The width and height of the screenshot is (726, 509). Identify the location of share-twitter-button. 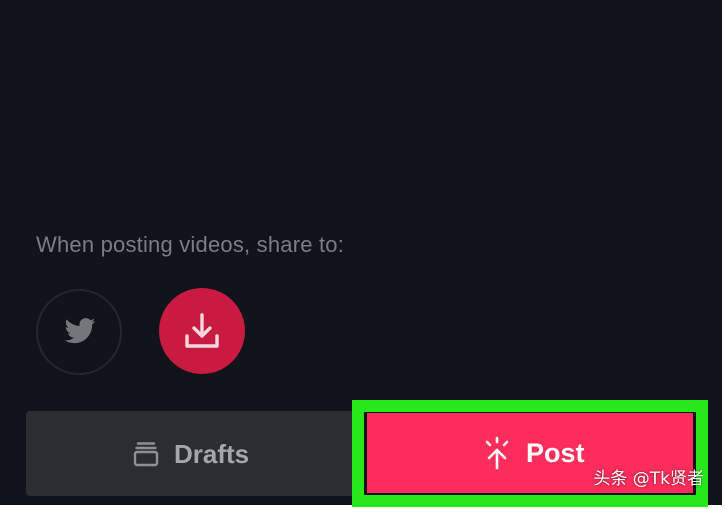
(79, 332).